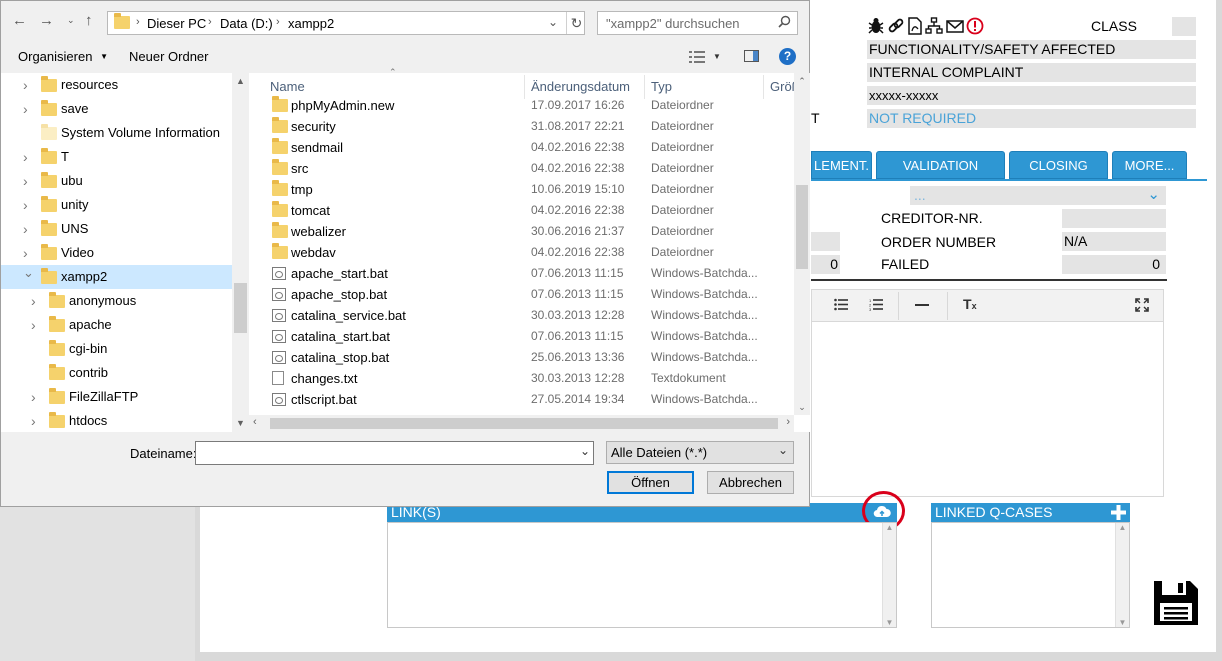 The height and width of the screenshot is (661, 1222). What do you see at coordinates (116, 277) in the screenshot?
I see `tree-item: ⌄ xampp2` at bounding box center [116, 277].